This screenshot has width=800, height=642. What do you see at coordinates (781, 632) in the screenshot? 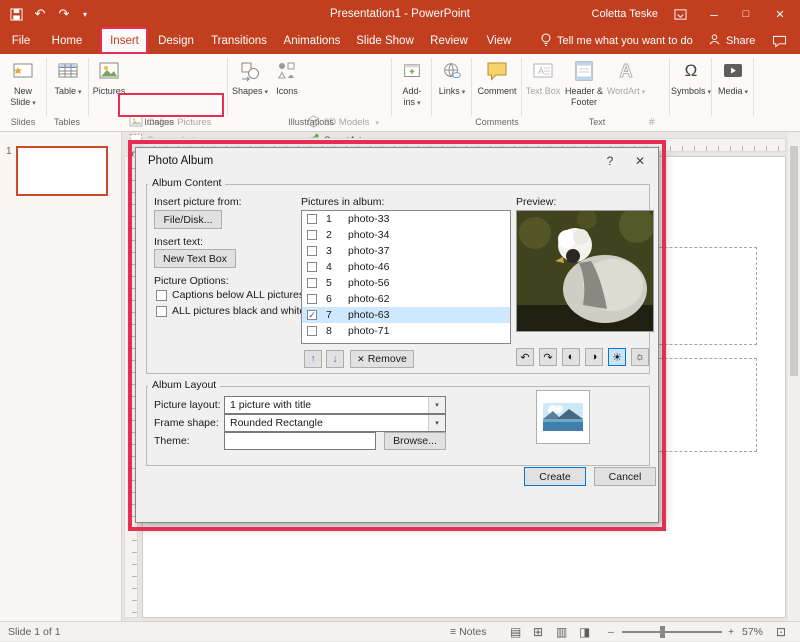
I see `fit-to-window-button: ⊡` at bounding box center [781, 632].